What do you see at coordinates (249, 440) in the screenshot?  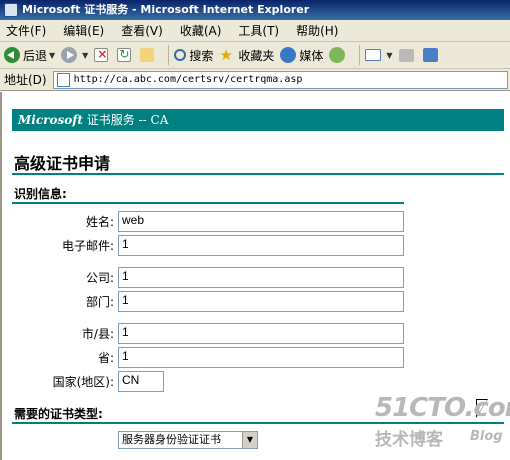 I see `chevron-down-icon: ▼` at bounding box center [249, 440].